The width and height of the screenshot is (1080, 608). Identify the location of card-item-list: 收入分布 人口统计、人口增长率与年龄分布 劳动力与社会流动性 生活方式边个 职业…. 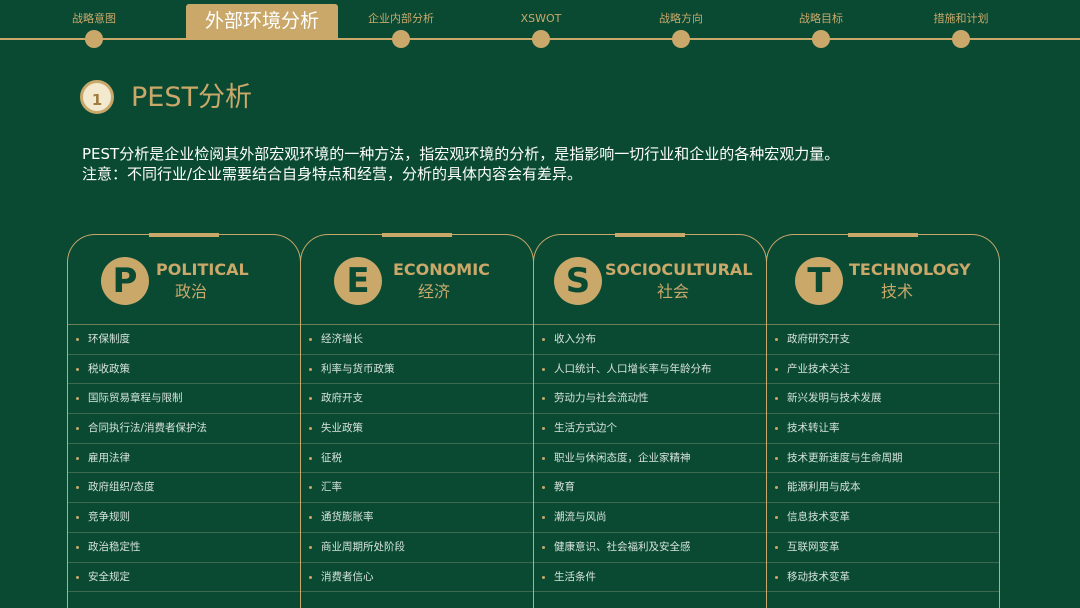
(650, 459).